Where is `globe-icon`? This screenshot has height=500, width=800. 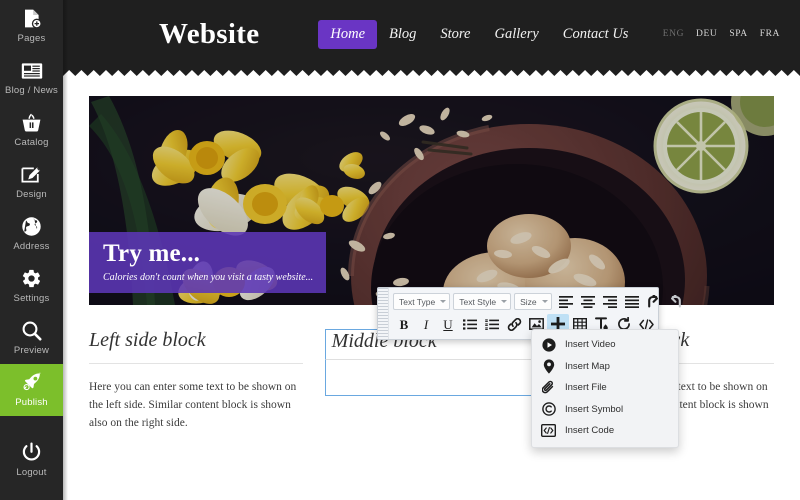
globe-icon is located at coordinates (31, 226).